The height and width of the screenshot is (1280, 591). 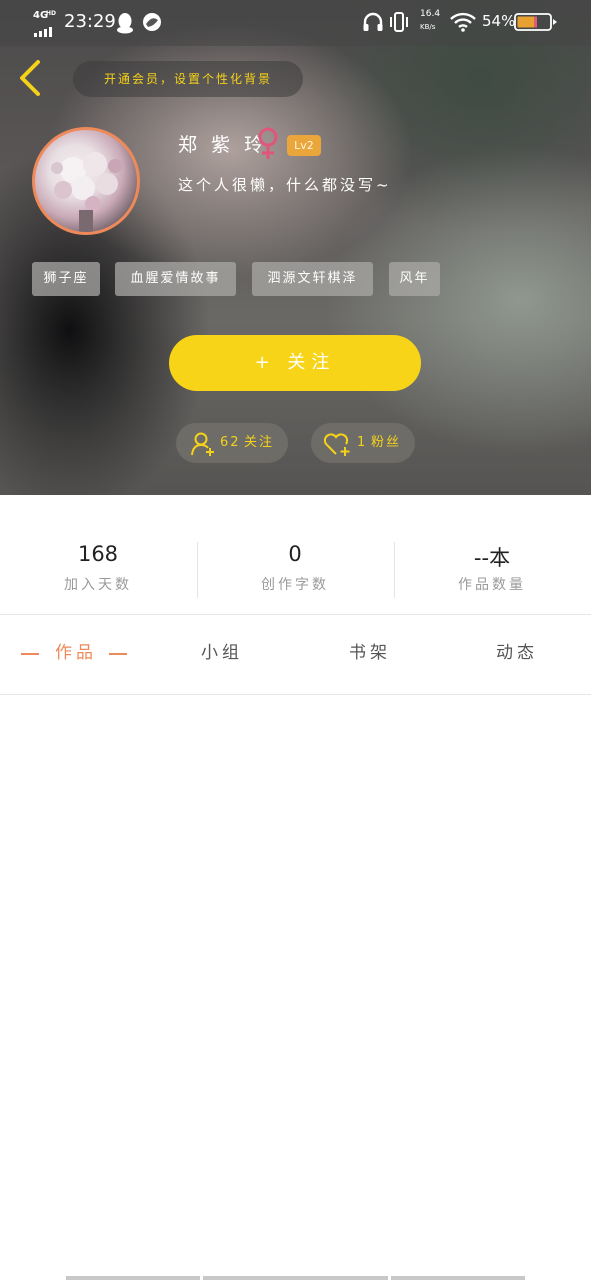 What do you see at coordinates (428, 27) in the screenshot?
I see `network-speed-unit: KB/s` at bounding box center [428, 27].